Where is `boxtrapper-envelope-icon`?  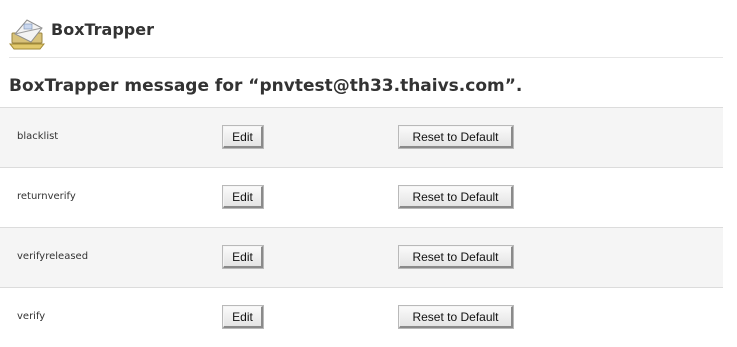
boxtrapper-envelope-icon is located at coordinates (27, 33).